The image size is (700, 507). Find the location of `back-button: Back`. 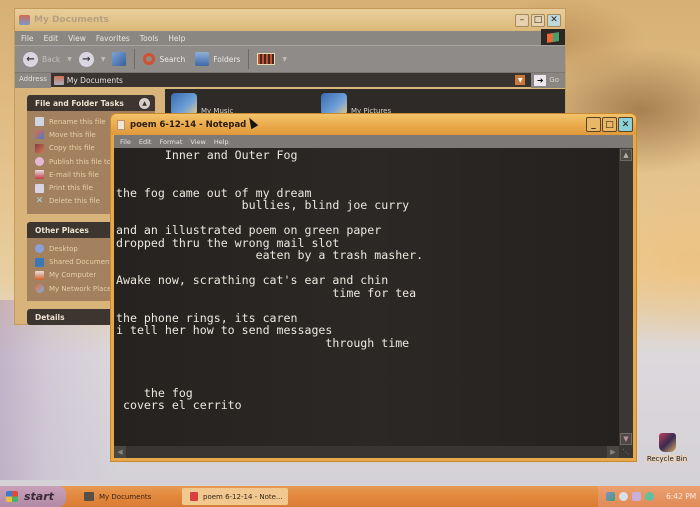

back-button: Back is located at coordinates (51, 59).